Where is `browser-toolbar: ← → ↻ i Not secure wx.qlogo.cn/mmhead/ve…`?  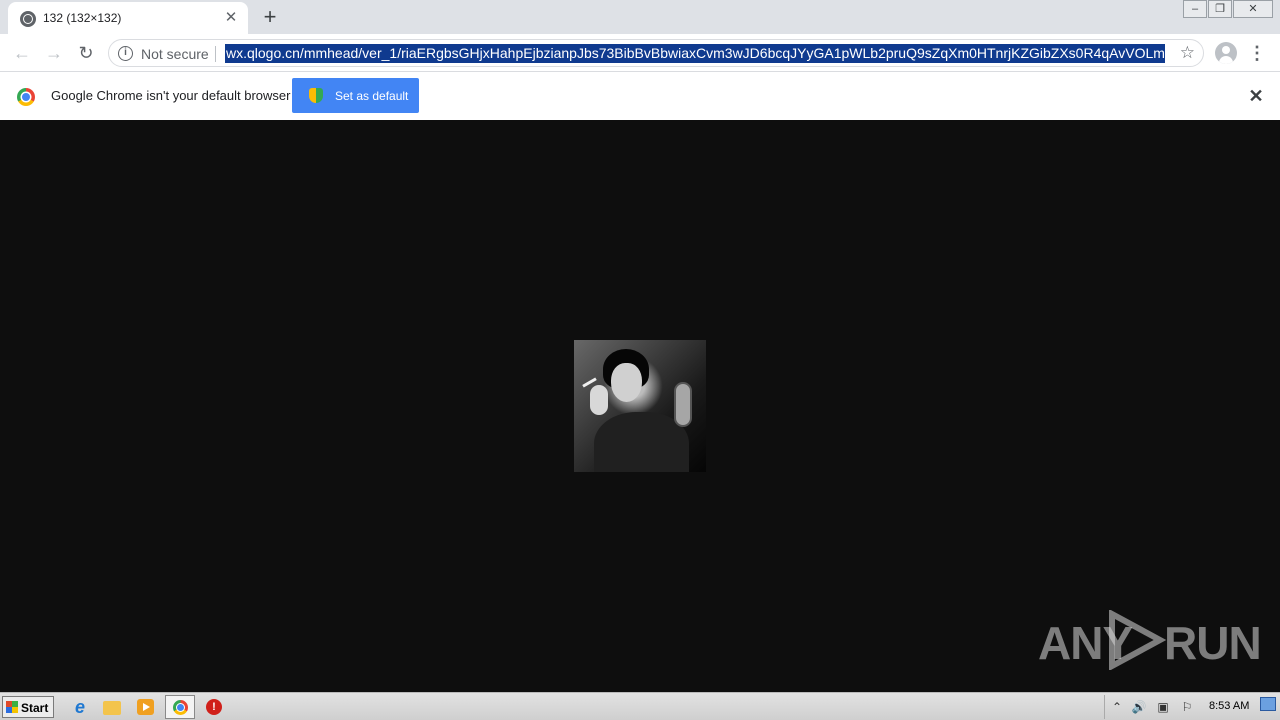
browser-toolbar: ← → ↻ i Not secure wx.qlogo.cn/mmhead/ve… is located at coordinates (640, 52).